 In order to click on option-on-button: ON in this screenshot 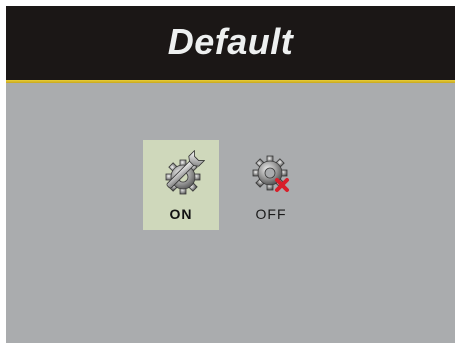, I will do `click(181, 185)`.